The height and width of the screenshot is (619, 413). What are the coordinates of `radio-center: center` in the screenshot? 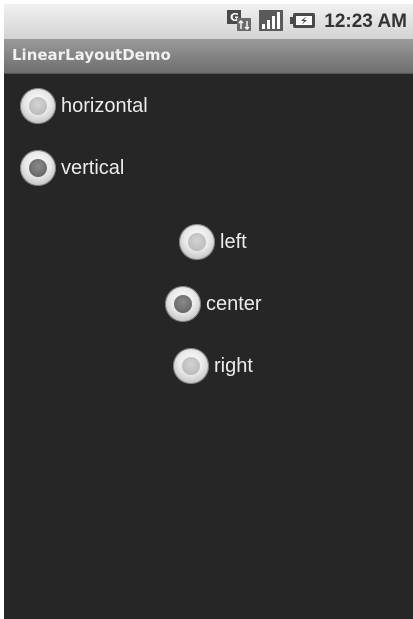 It's located at (213, 304).